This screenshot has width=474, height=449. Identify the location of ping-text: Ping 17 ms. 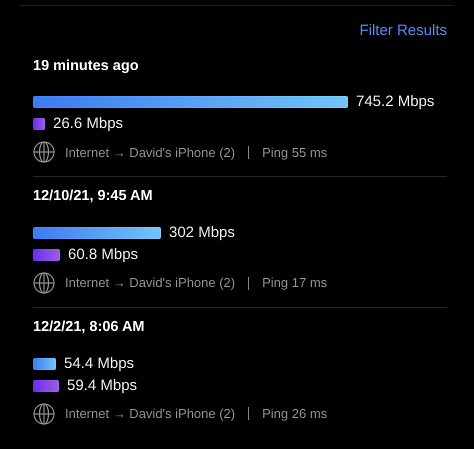
(295, 283).